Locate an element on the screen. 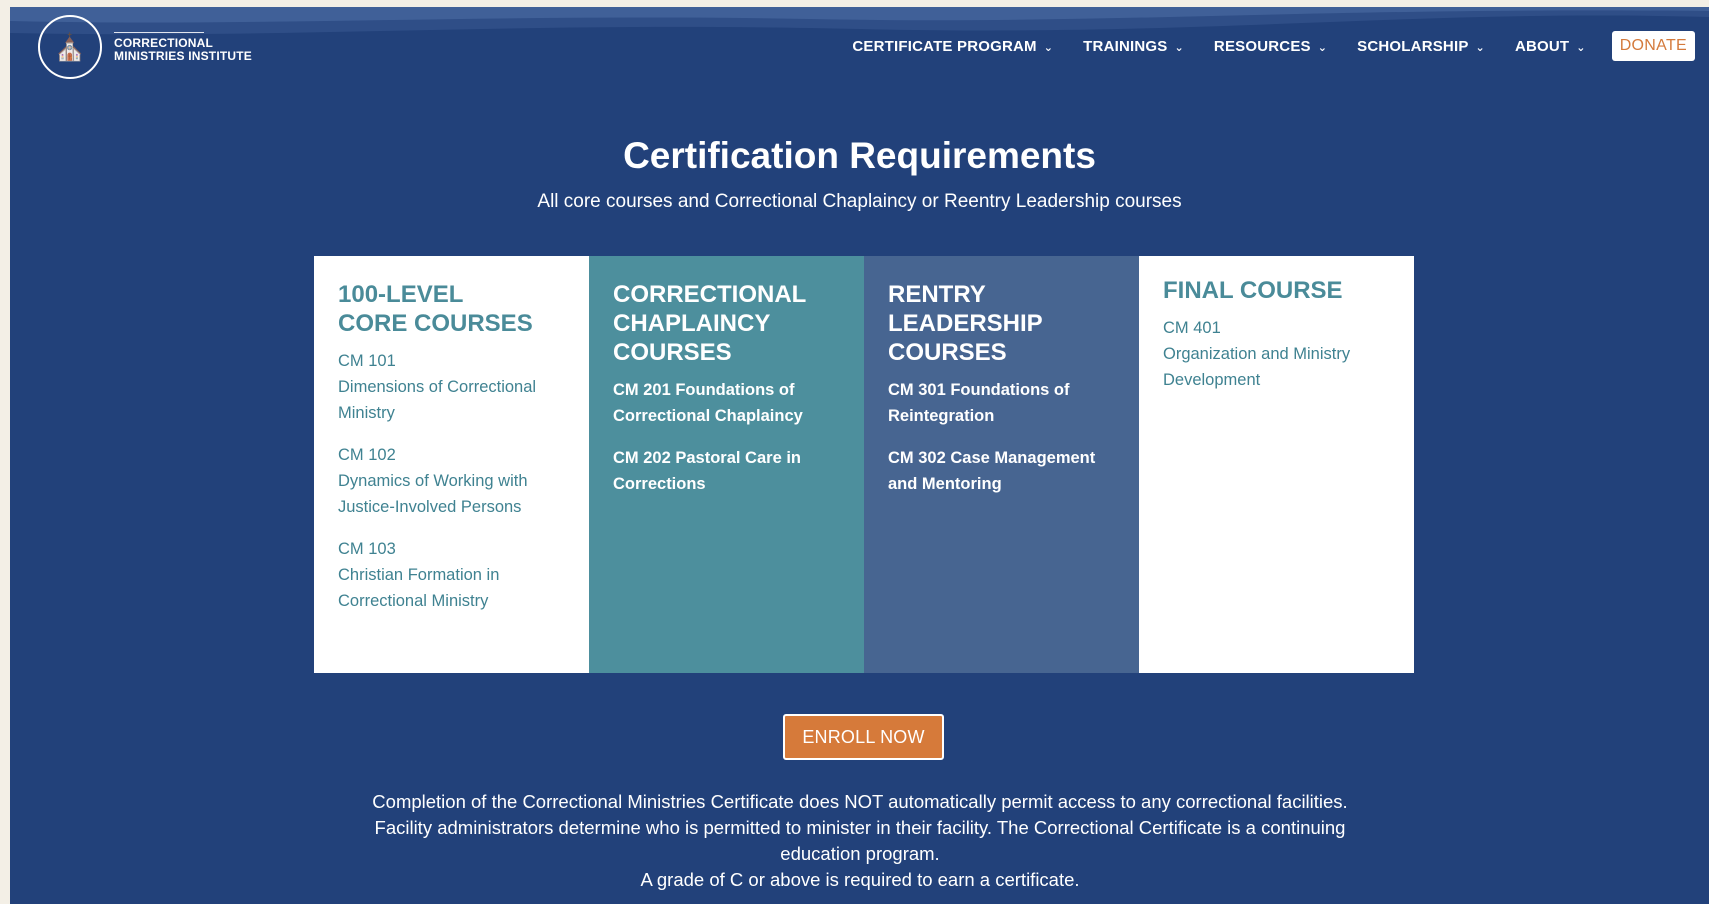  logo-wordmark: CORRECTIONAL MINISTRIES INSTITUTE is located at coordinates (183, 47).